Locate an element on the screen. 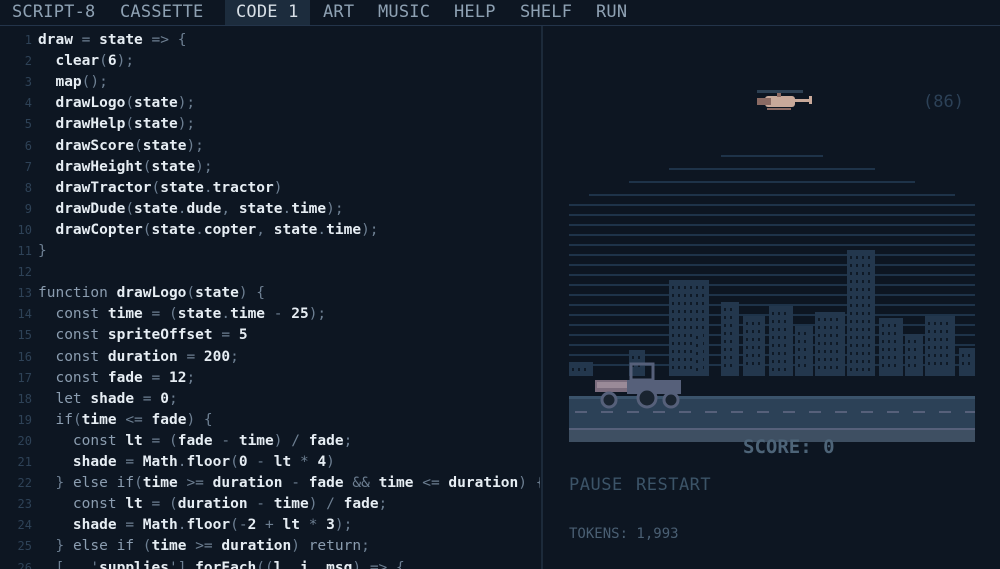 The height and width of the screenshot is (569, 1000). line-number: 4 is located at coordinates (28, 103).